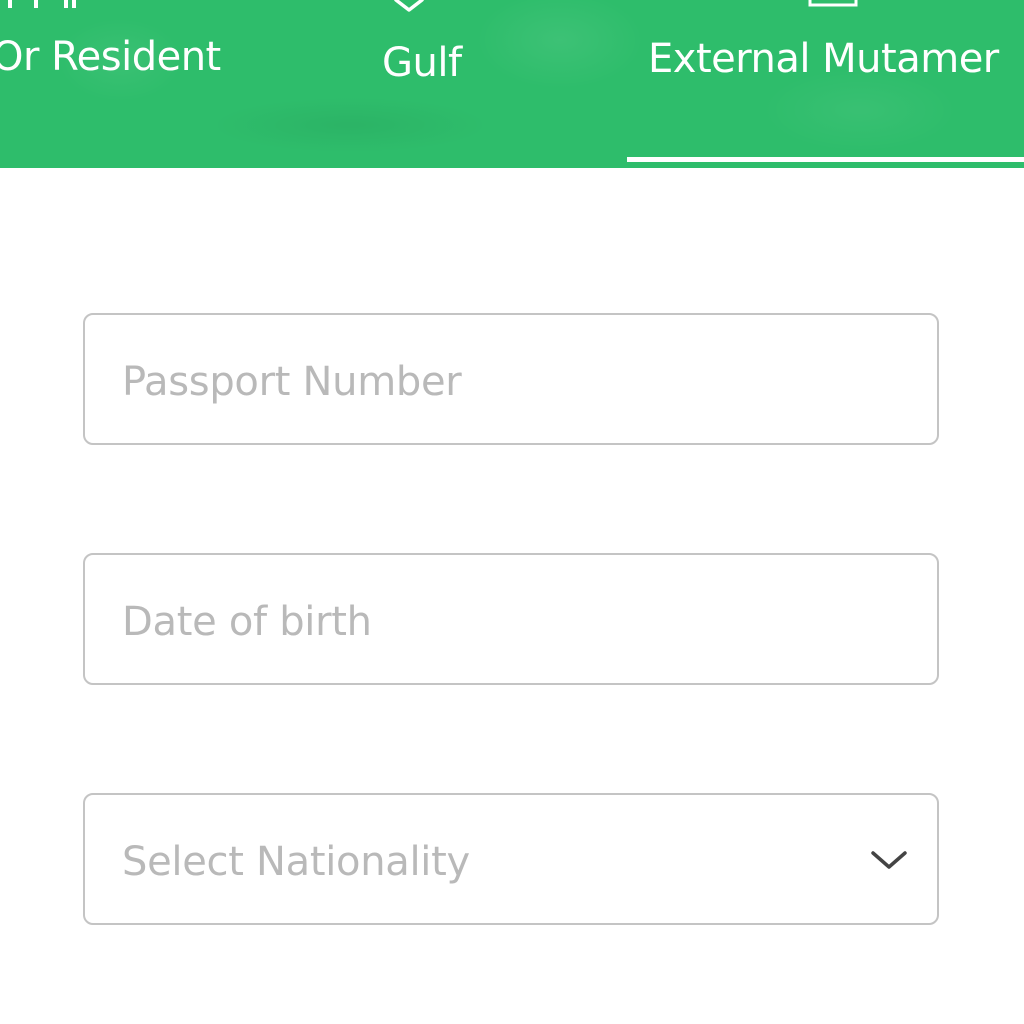  I want to click on passport-number-field: Passport Number, so click(511, 379).